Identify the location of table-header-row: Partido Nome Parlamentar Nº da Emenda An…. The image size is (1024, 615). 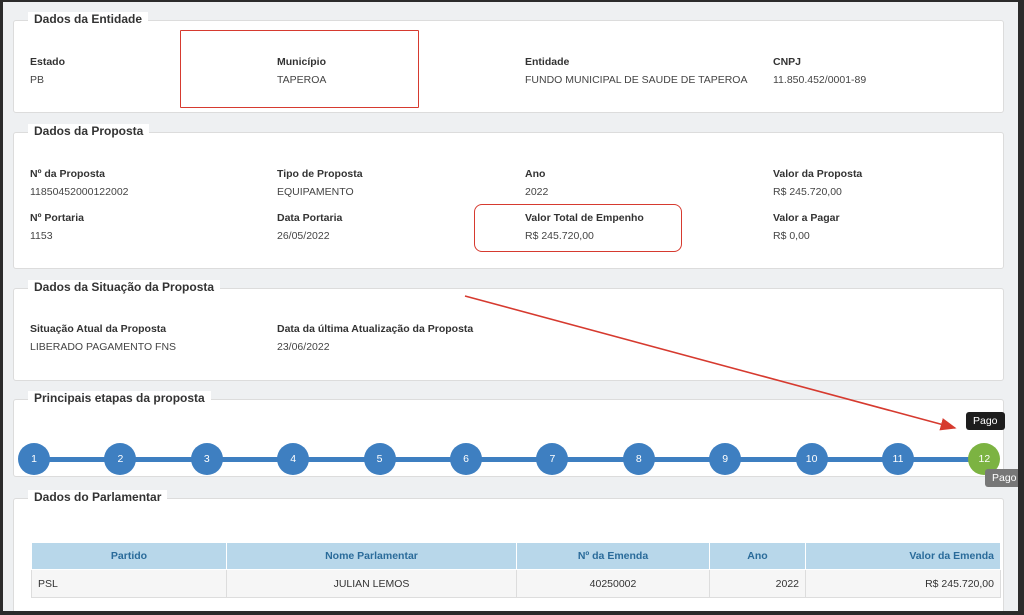
(516, 556).